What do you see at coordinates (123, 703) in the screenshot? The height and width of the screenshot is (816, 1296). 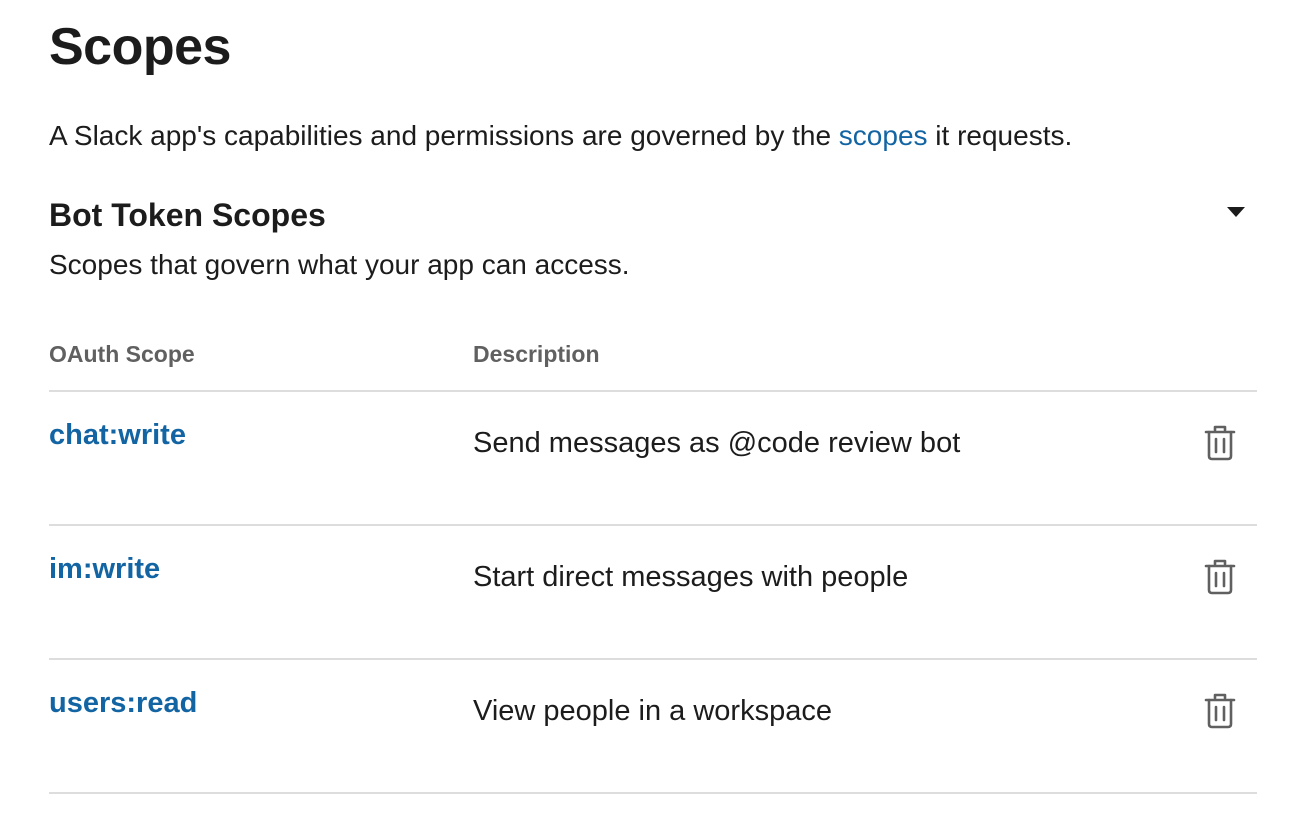 I see `scope-name-link: users:read` at bounding box center [123, 703].